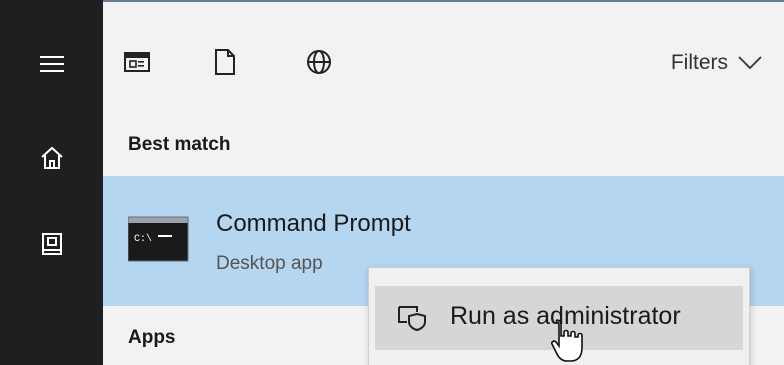 Image resolution: width=784 pixels, height=365 pixels. Describe the element at coordinates (225, 62) in the screenshot. I see `document-filter-icon` at that location.